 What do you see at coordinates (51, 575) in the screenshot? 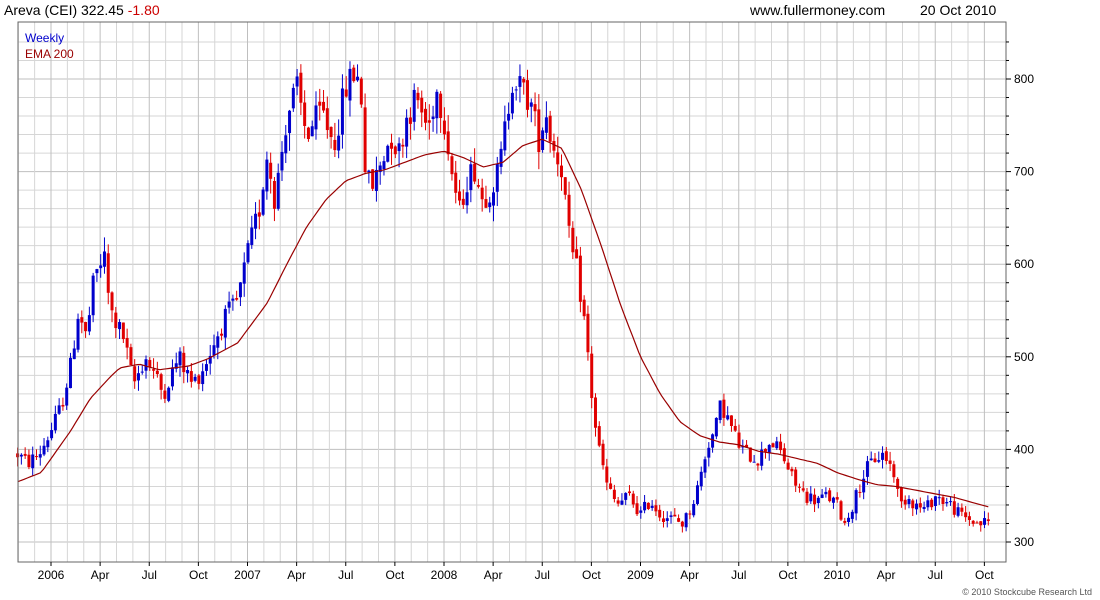
I see `x-tick-label: 2006` at bounding box center [51, 575].